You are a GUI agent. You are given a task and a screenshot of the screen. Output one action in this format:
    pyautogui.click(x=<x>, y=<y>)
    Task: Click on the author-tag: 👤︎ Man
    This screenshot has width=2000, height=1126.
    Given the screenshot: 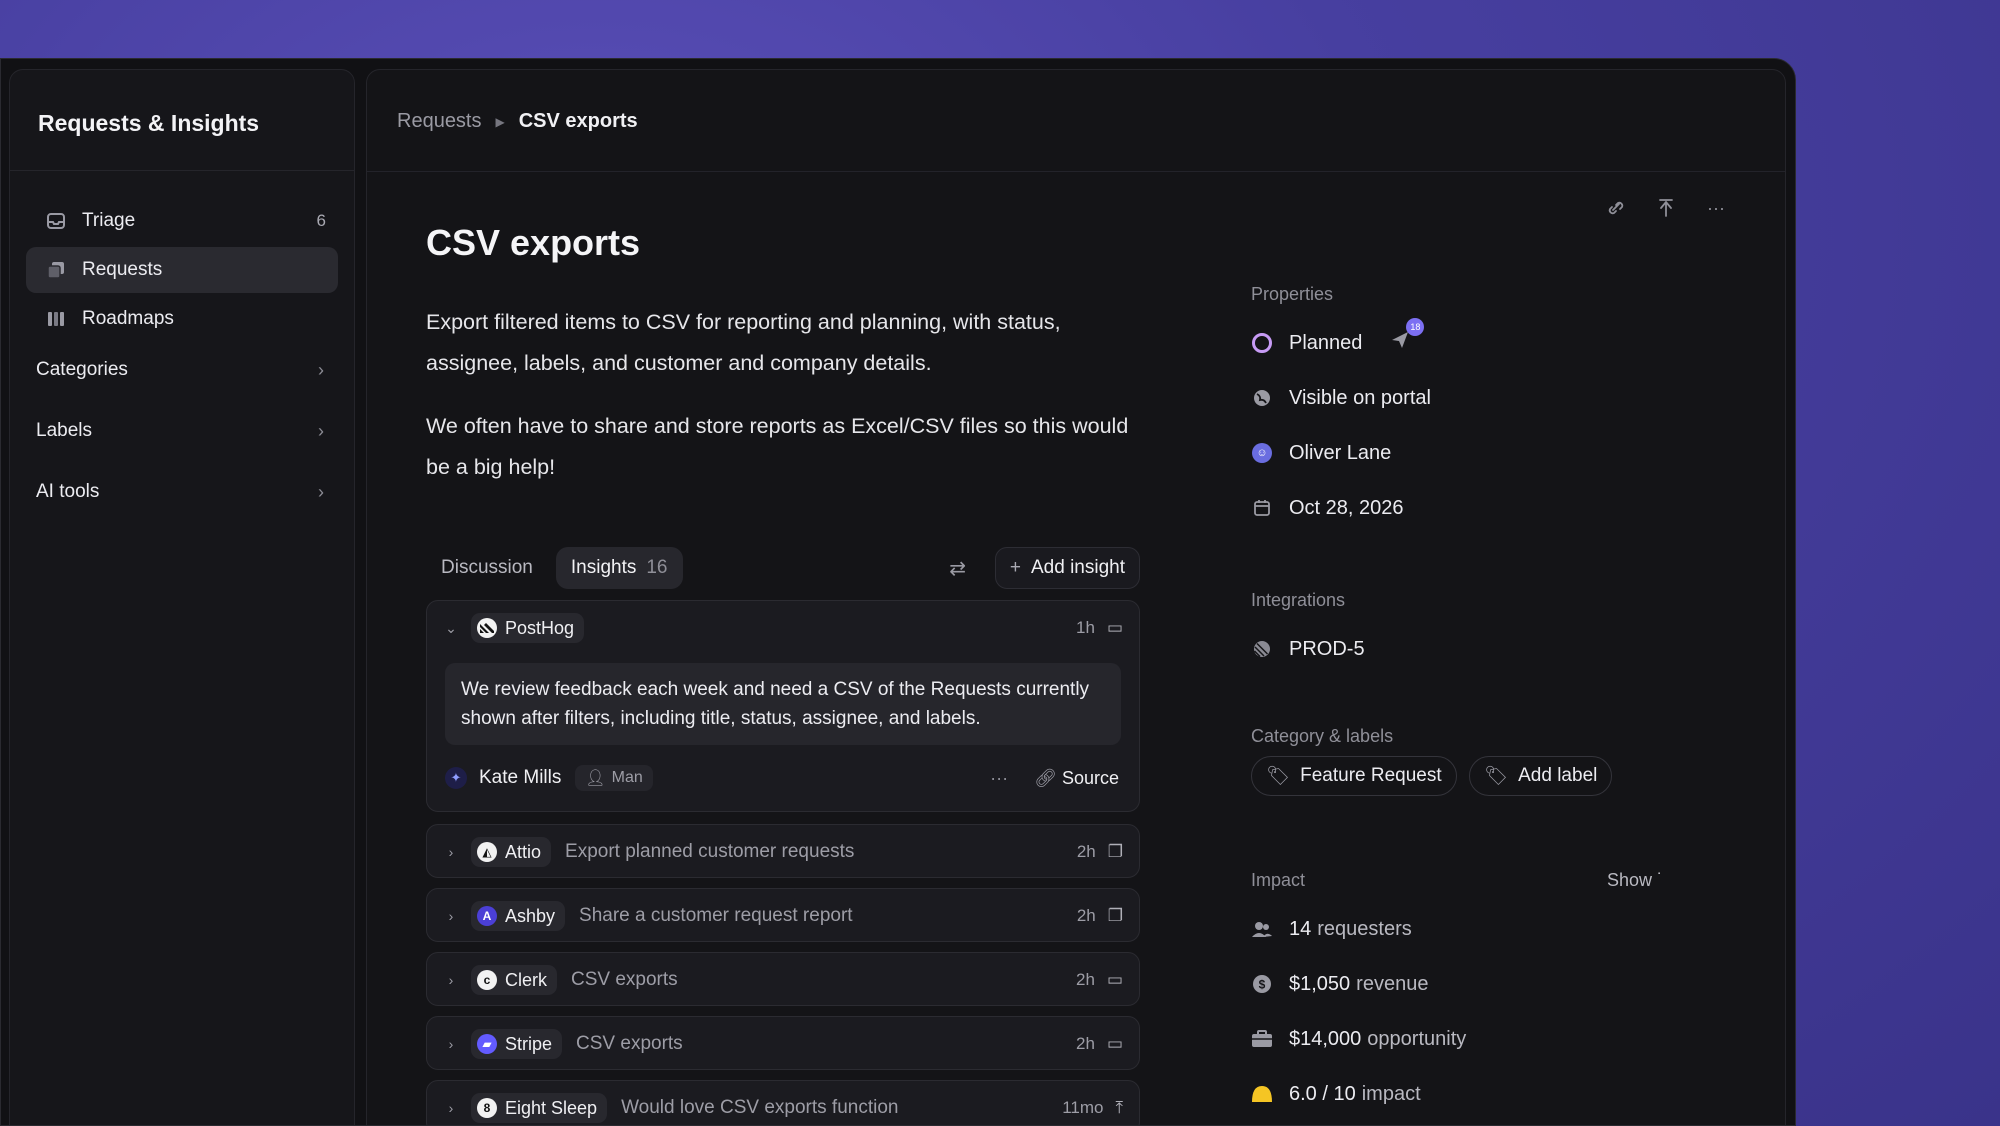 What is the action you would take?
    pyautogui.click(x=614, y=778)
    